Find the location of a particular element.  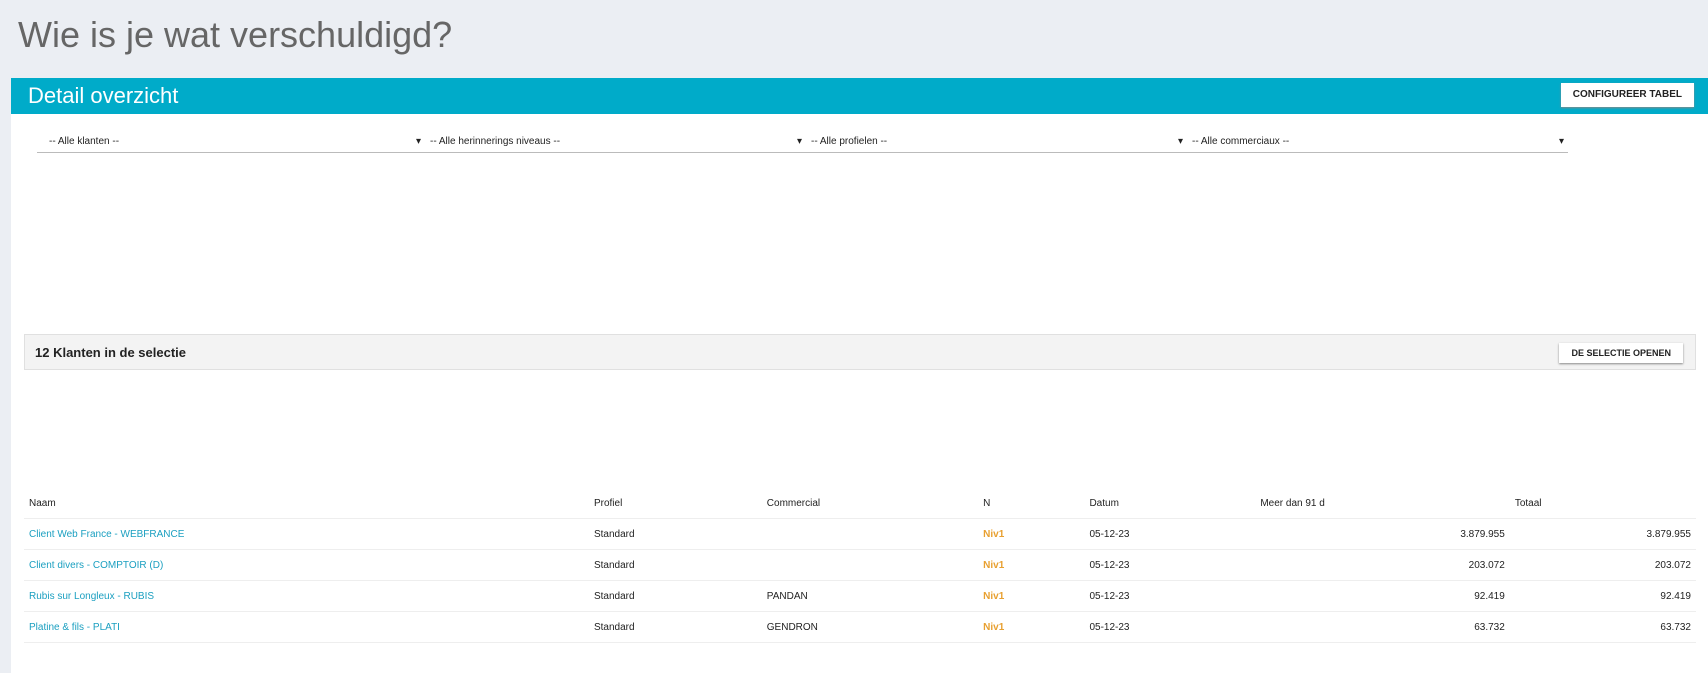

panel-title: Detail overzicht is located at coordinates (103, 95).